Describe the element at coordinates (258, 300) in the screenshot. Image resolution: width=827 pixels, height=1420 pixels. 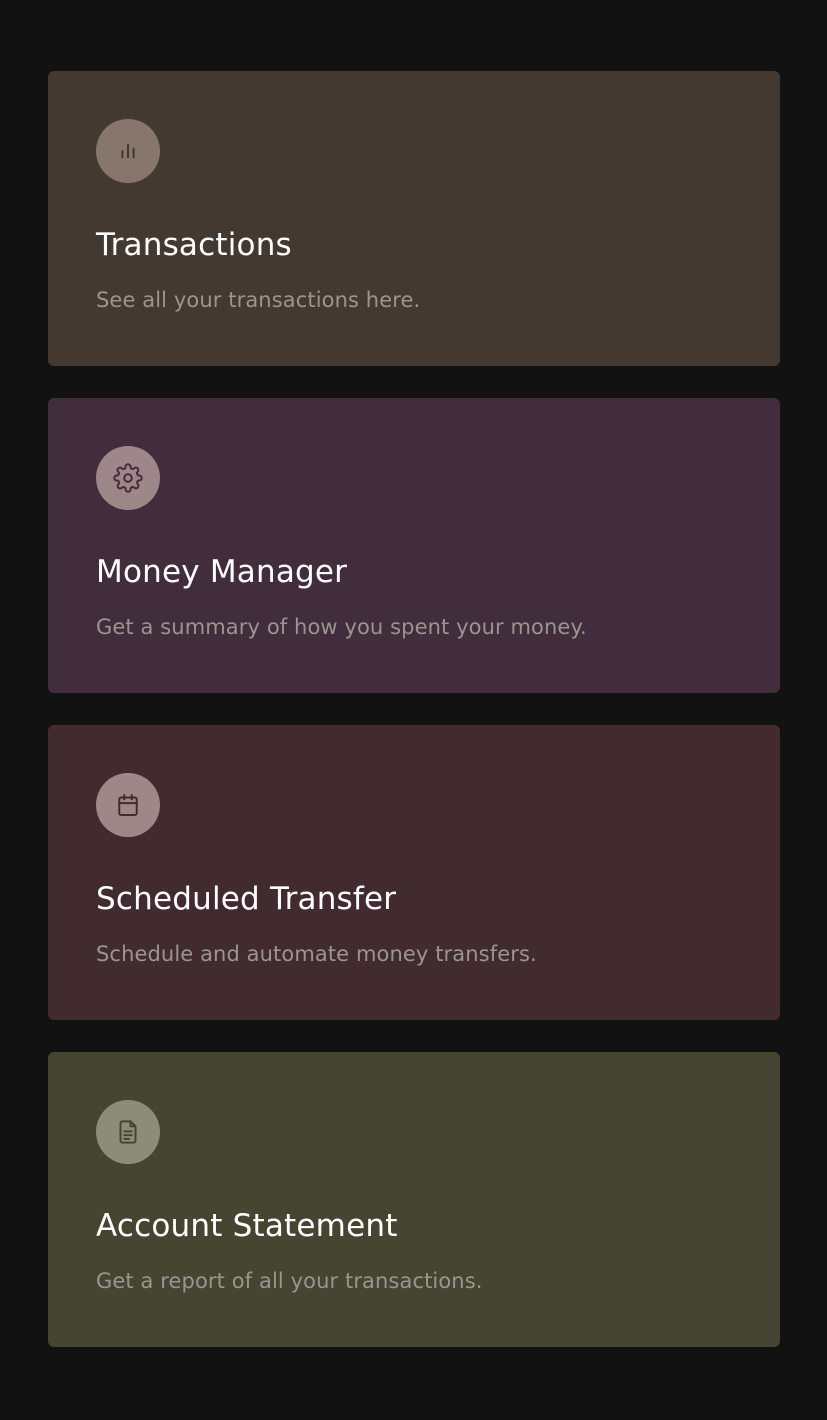
I see `card-description: See all your transactions here.` at that location.